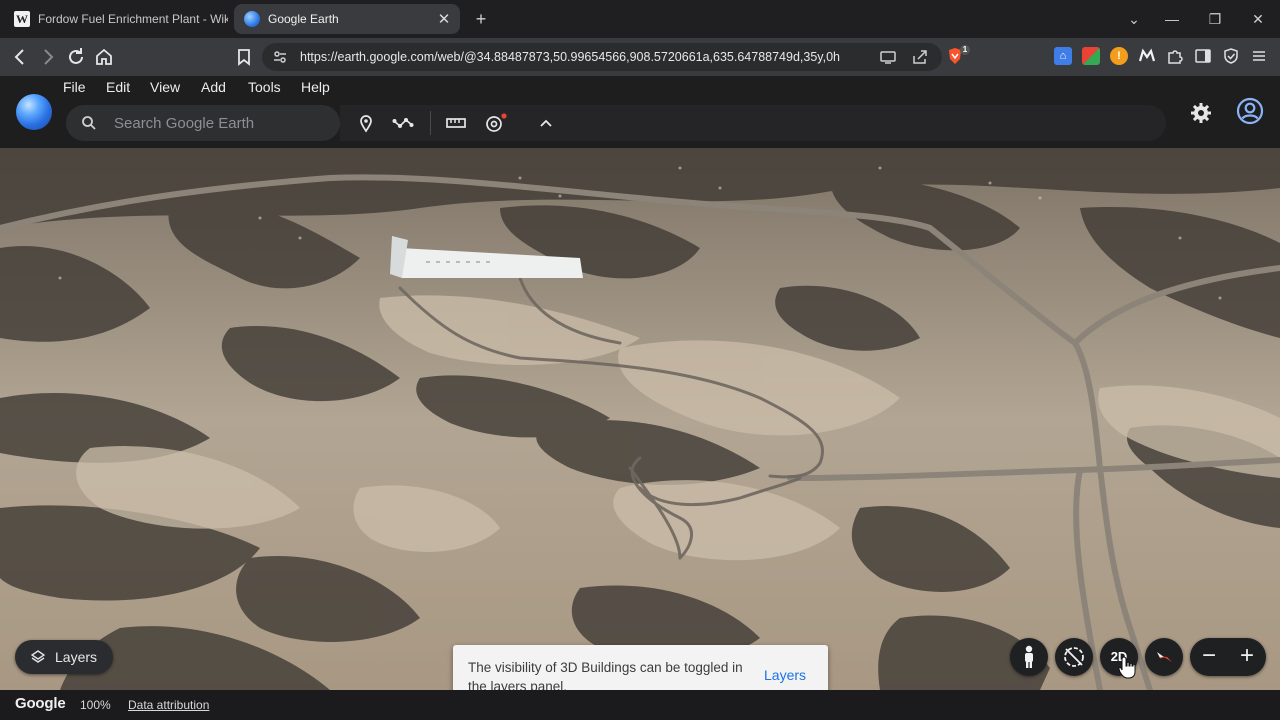 The image size is (1280, 720). Describe the element at coordinates (444, 19) in the screenshot. I see `tab-close-icon: ✕` at that location.